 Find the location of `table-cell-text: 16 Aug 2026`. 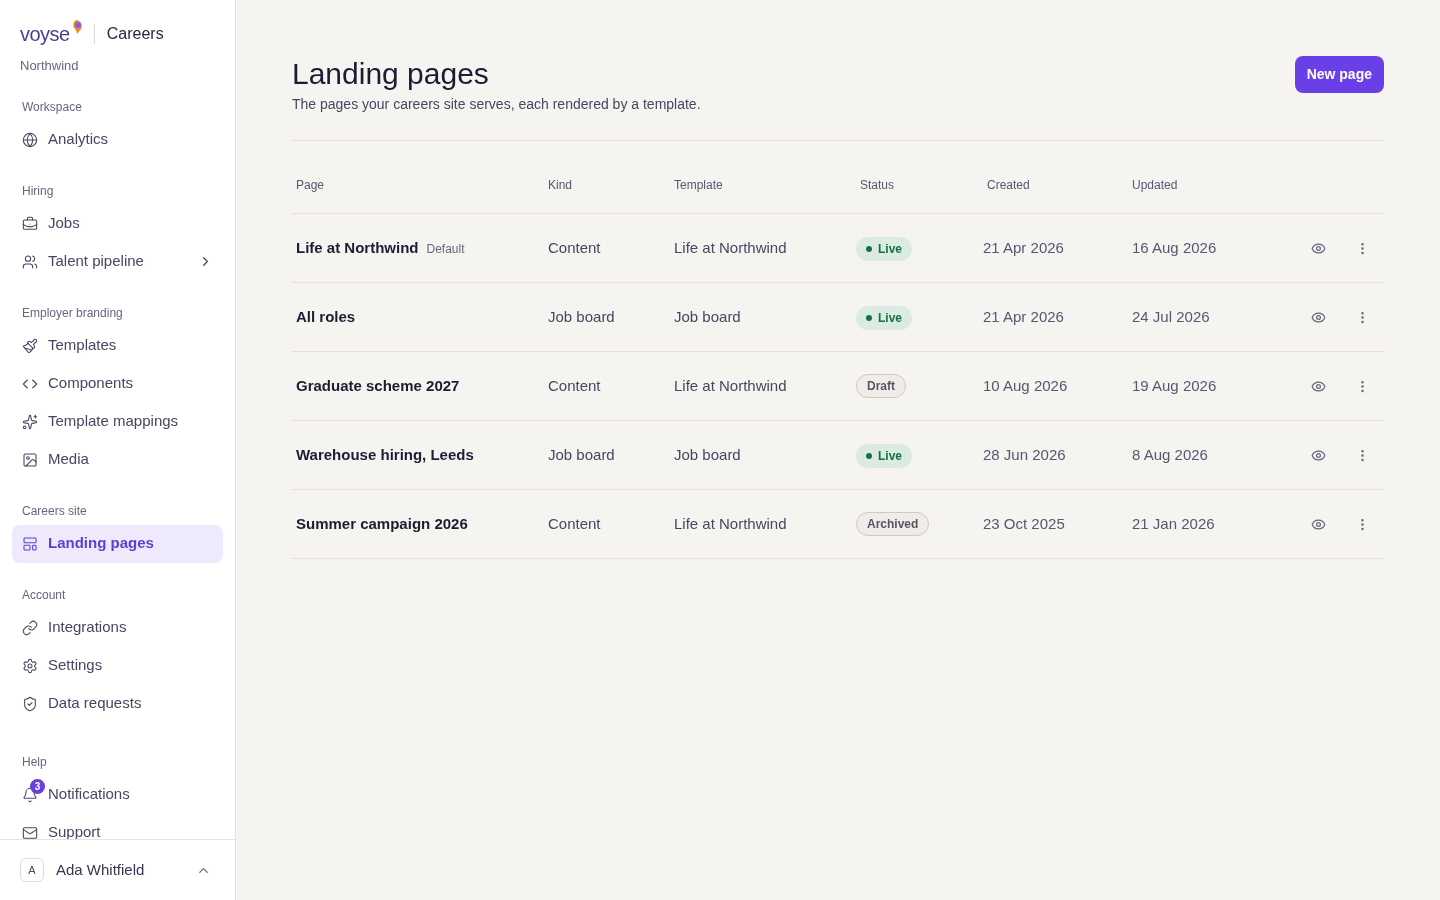

table-cell-text: 16 Aug 2026 is located at coordinates (1174, 247).